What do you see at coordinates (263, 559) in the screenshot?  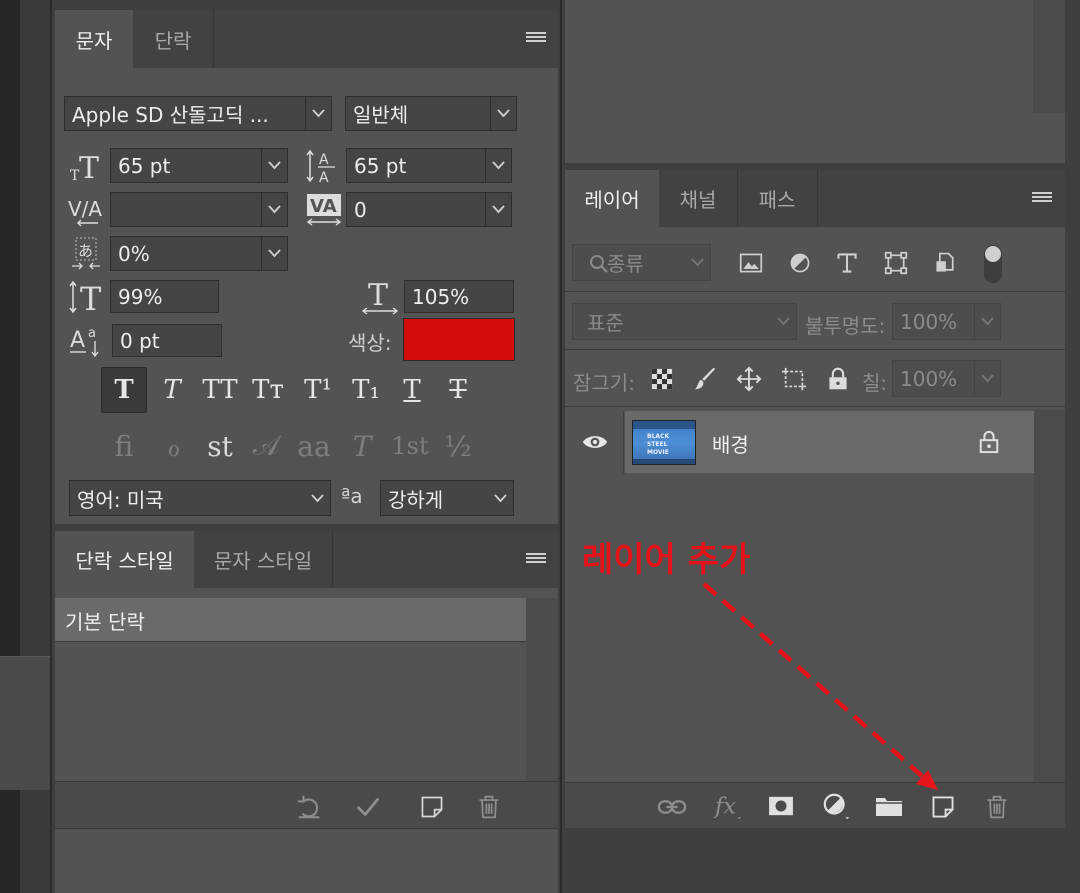 I see `tab-character-styles: 문자 스타일` at bounding box center [263, 559].